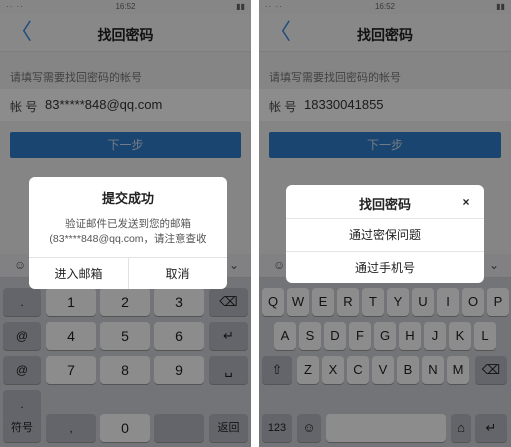 The image size is (511, 447). What do you see at coordinates (78, 273) in the screenshot?
I see `open-mailbox-button: 进入邮箱` at bounding box center [78, 273].